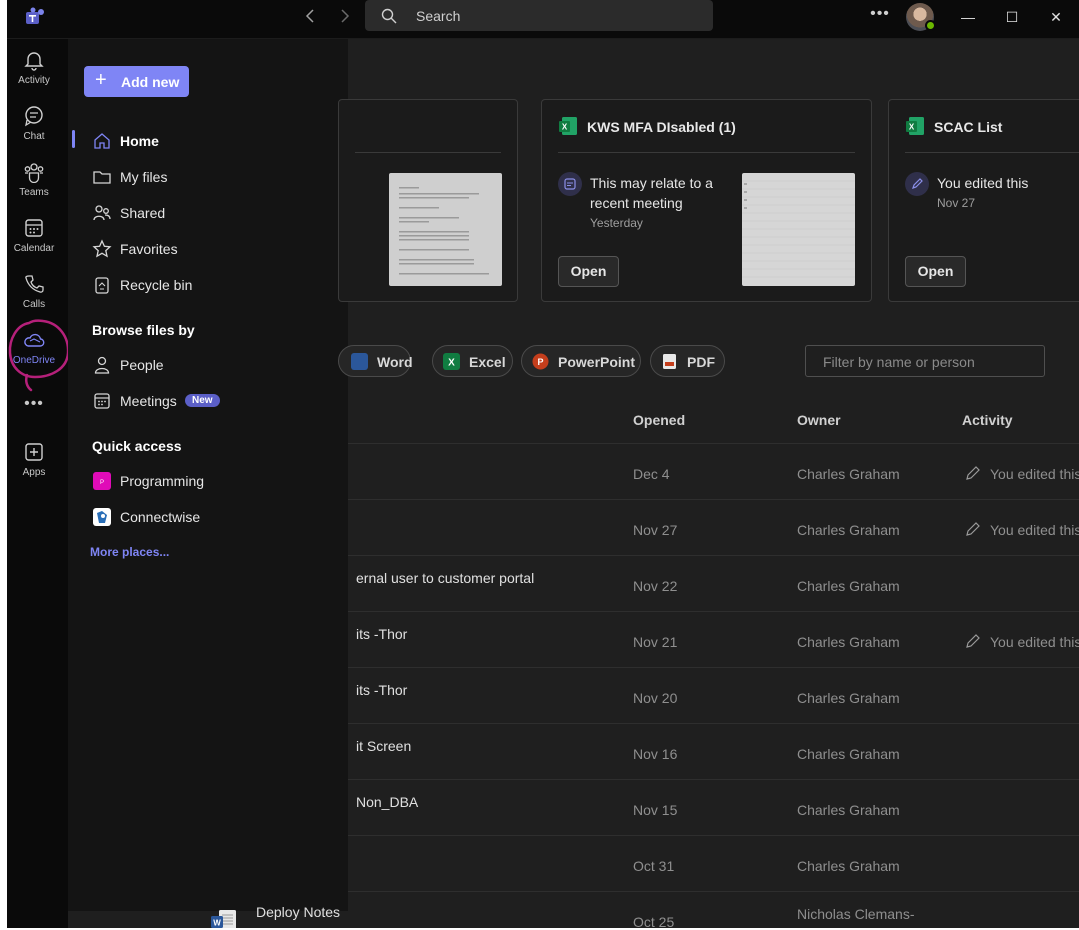  I want to click on filter-by-name-input: Filter by name or person, so click(925, 361).